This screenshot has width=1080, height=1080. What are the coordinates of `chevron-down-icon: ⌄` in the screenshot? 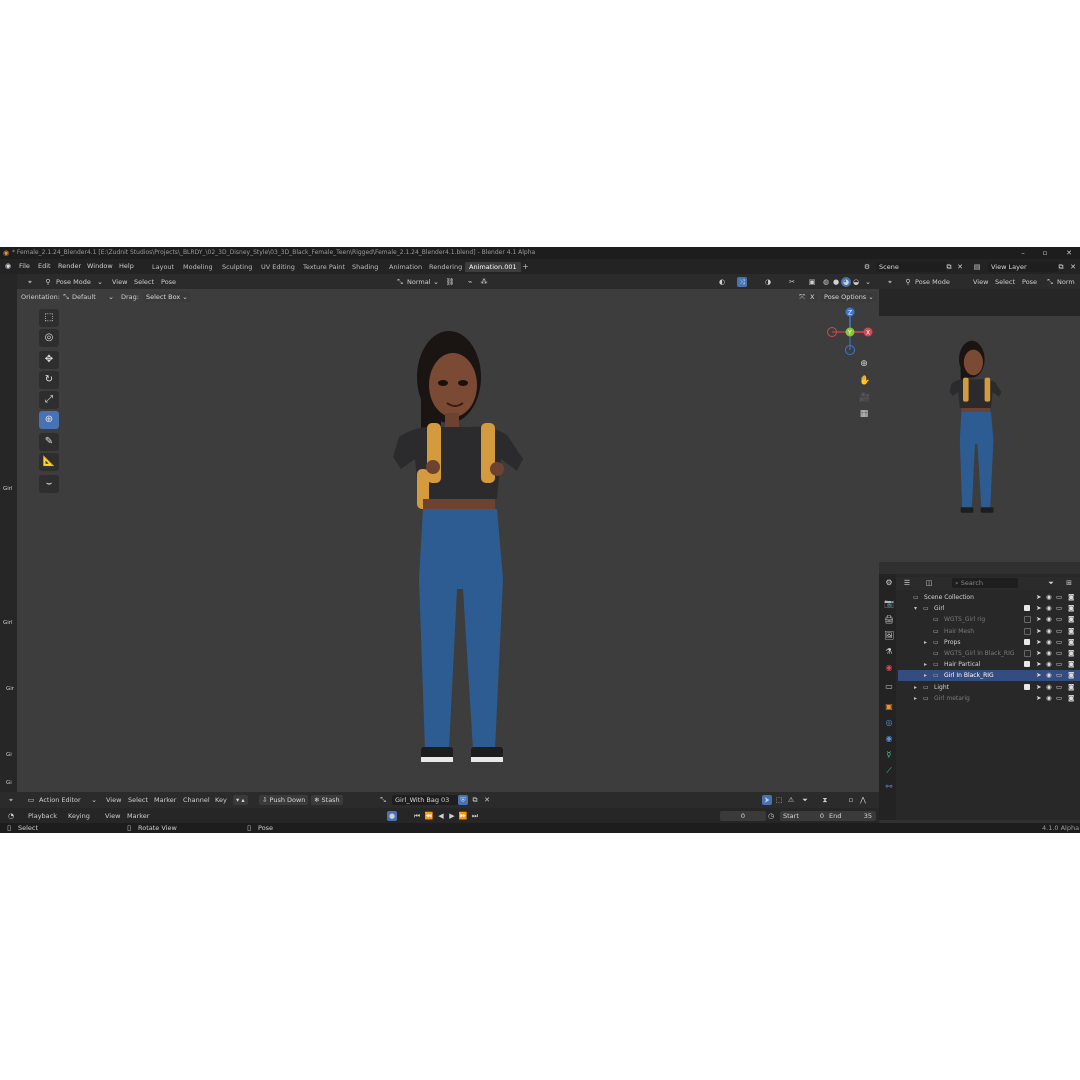 It's located at (868, 282).